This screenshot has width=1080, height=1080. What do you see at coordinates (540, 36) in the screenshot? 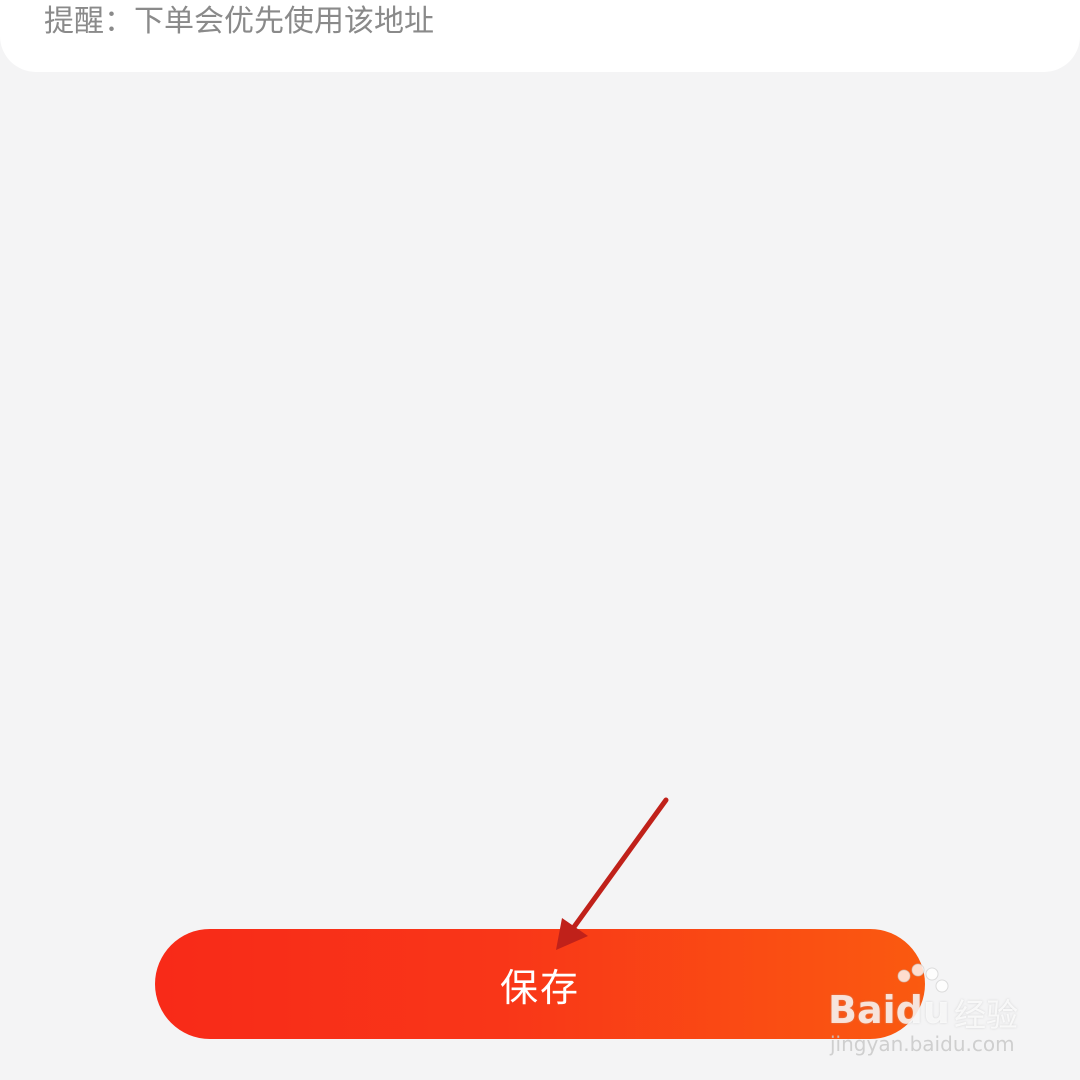
I see `tip-card: 提醒：下单会优先使用该地址` at bounding box center [540, 36].